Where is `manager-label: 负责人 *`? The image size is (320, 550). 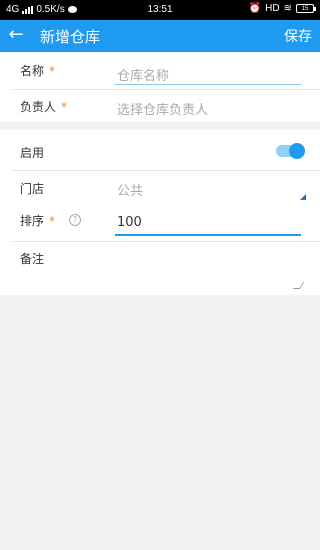 manager-label: 负责人 * is located at coordinates (43, 106).